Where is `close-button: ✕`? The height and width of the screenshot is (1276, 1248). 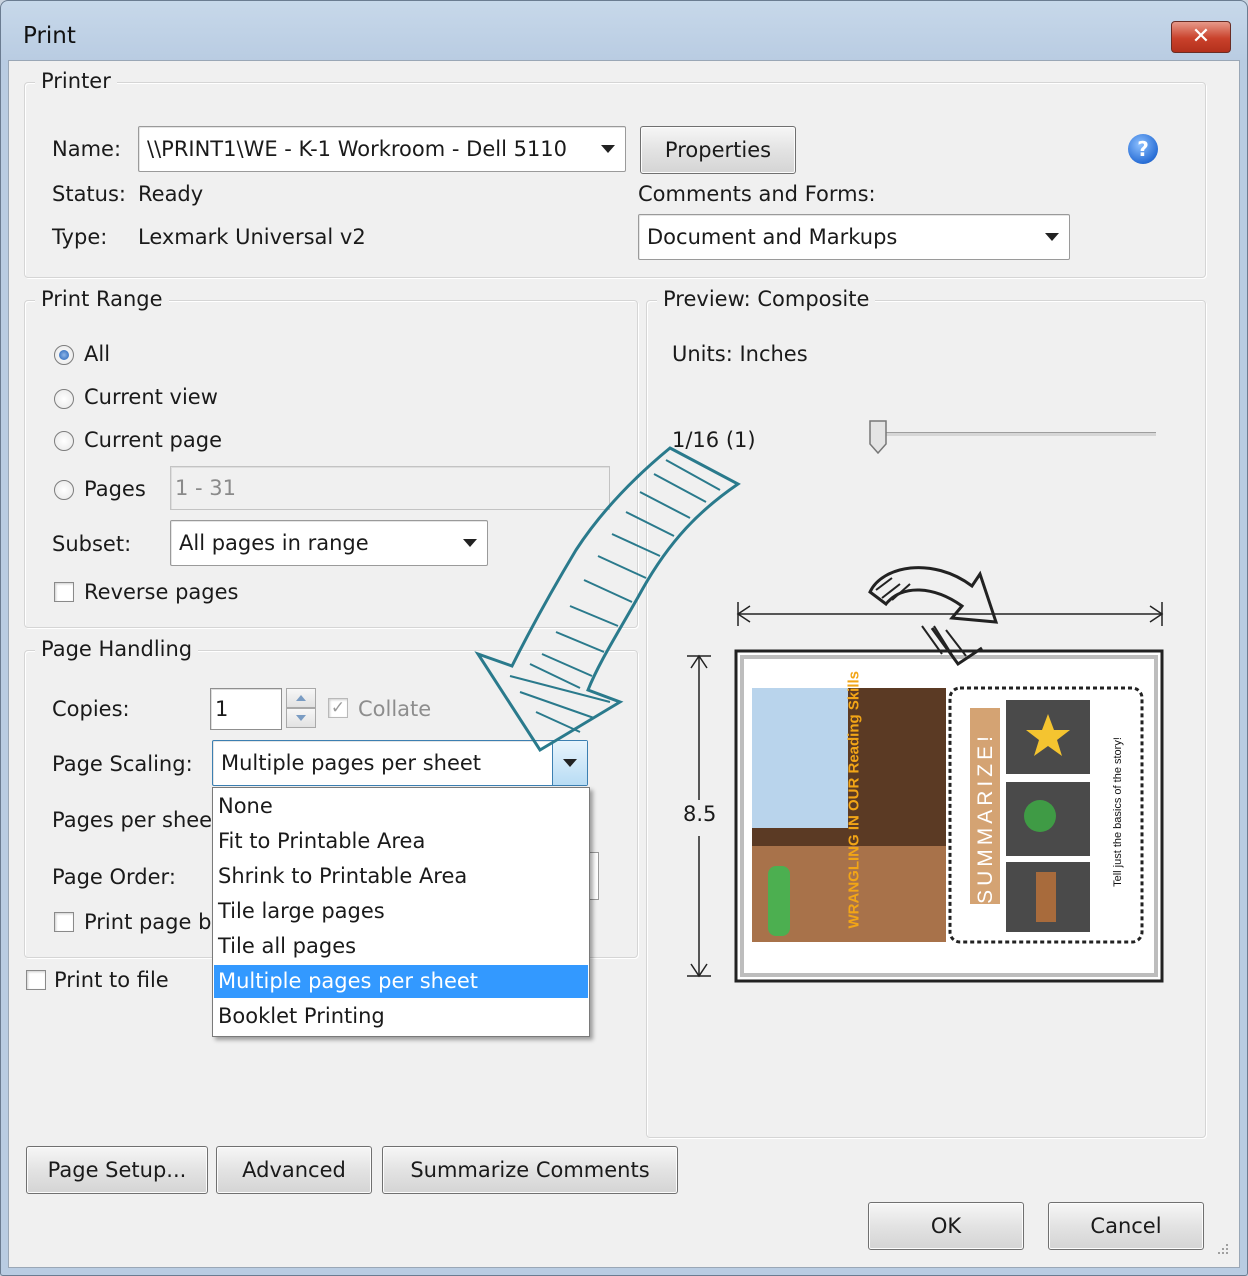
close-button: ✕ is located at coordinates (1201, 37).